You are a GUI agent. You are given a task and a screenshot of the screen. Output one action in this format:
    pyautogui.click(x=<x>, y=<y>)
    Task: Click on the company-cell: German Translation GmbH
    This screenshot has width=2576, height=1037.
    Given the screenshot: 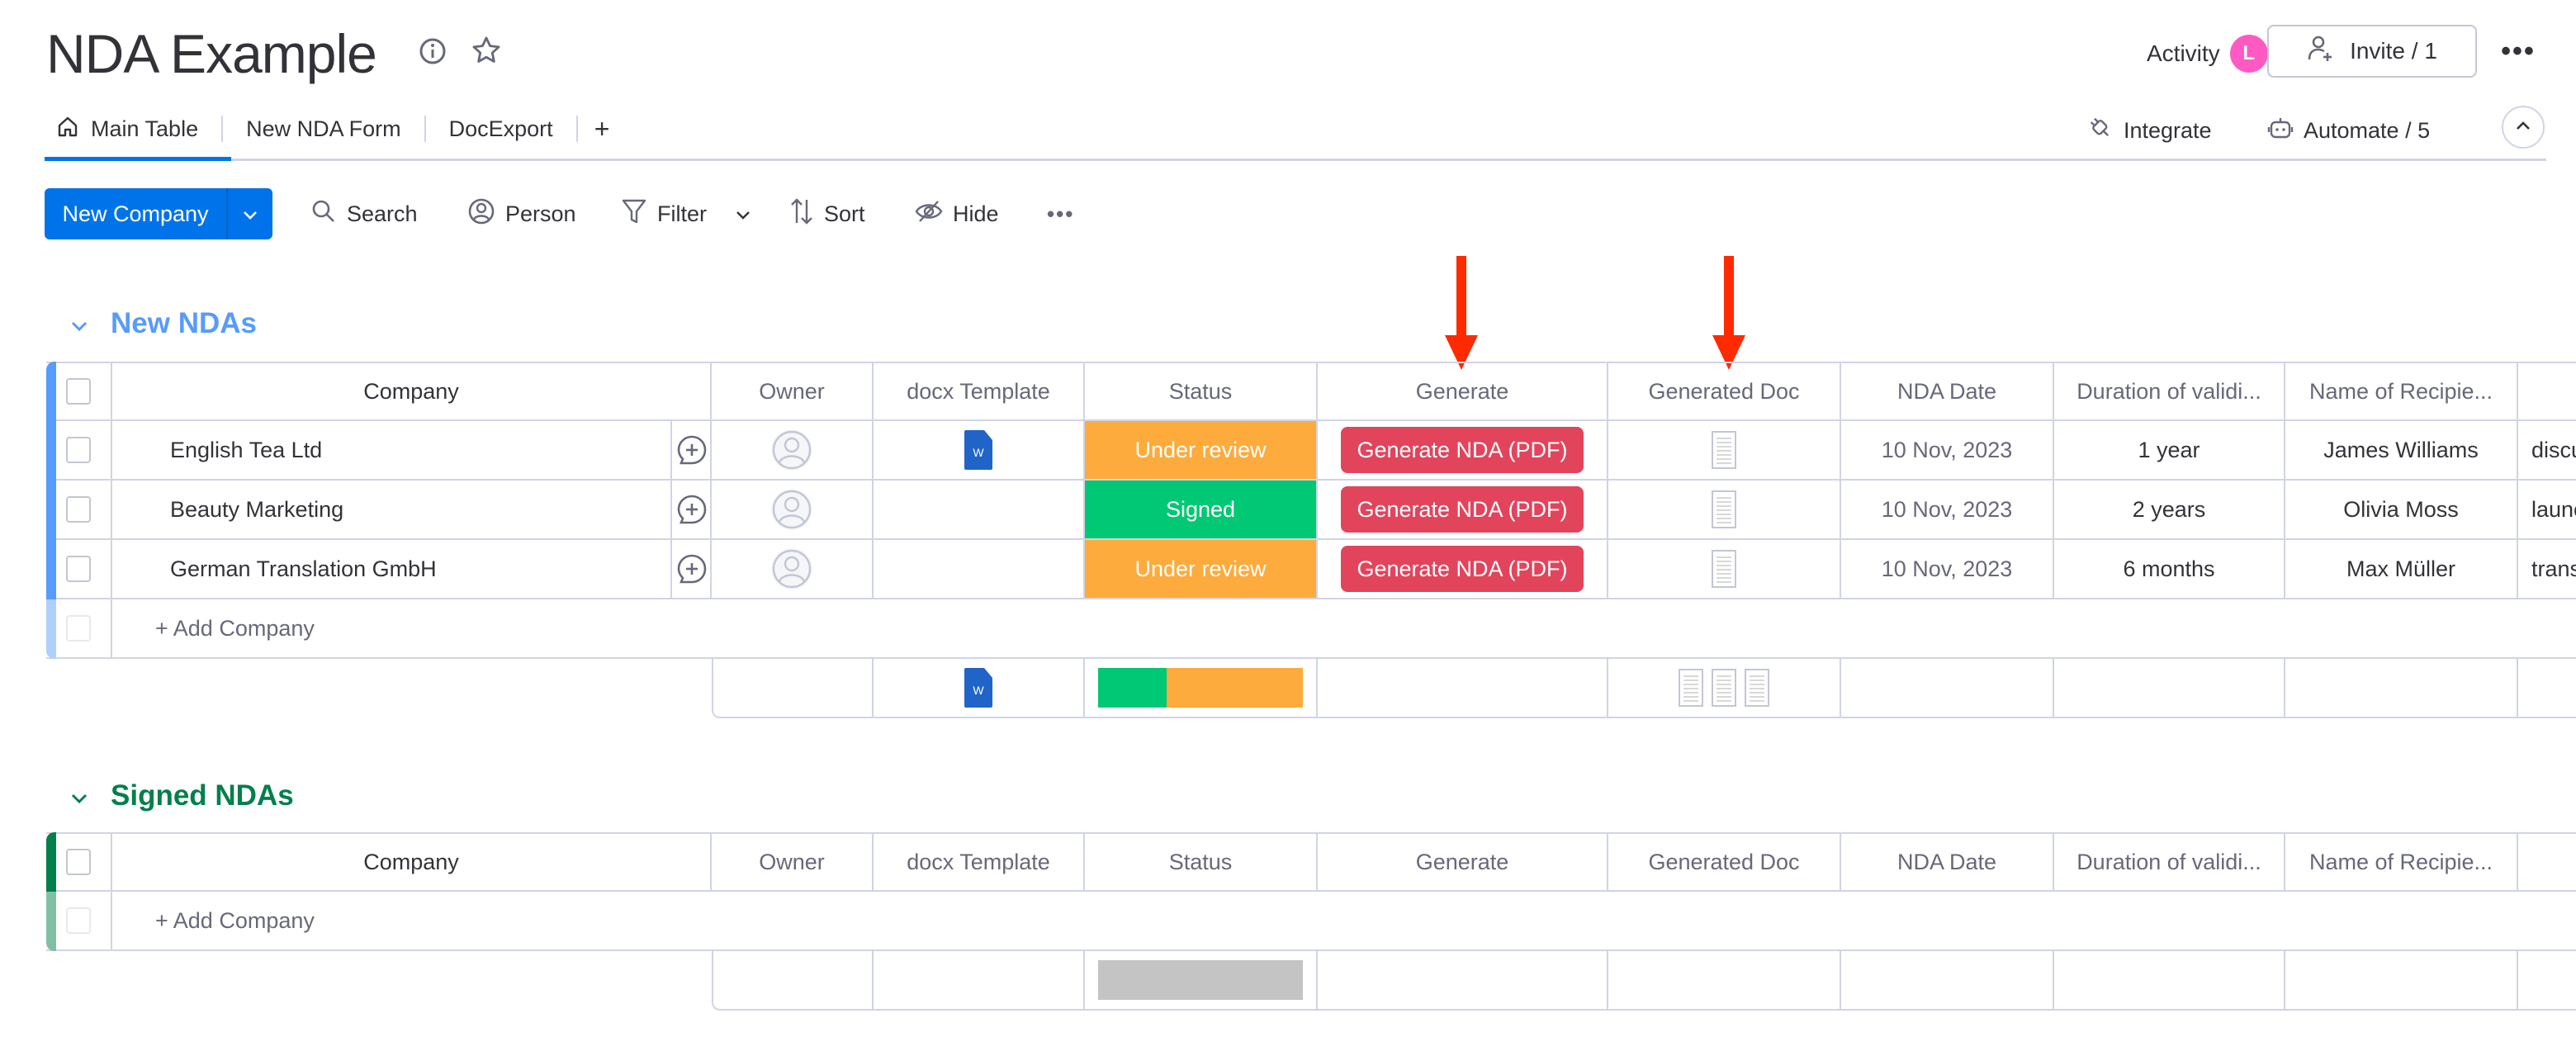 What is the action you would take?
    pyautogui.click(x=412, y=569)
    